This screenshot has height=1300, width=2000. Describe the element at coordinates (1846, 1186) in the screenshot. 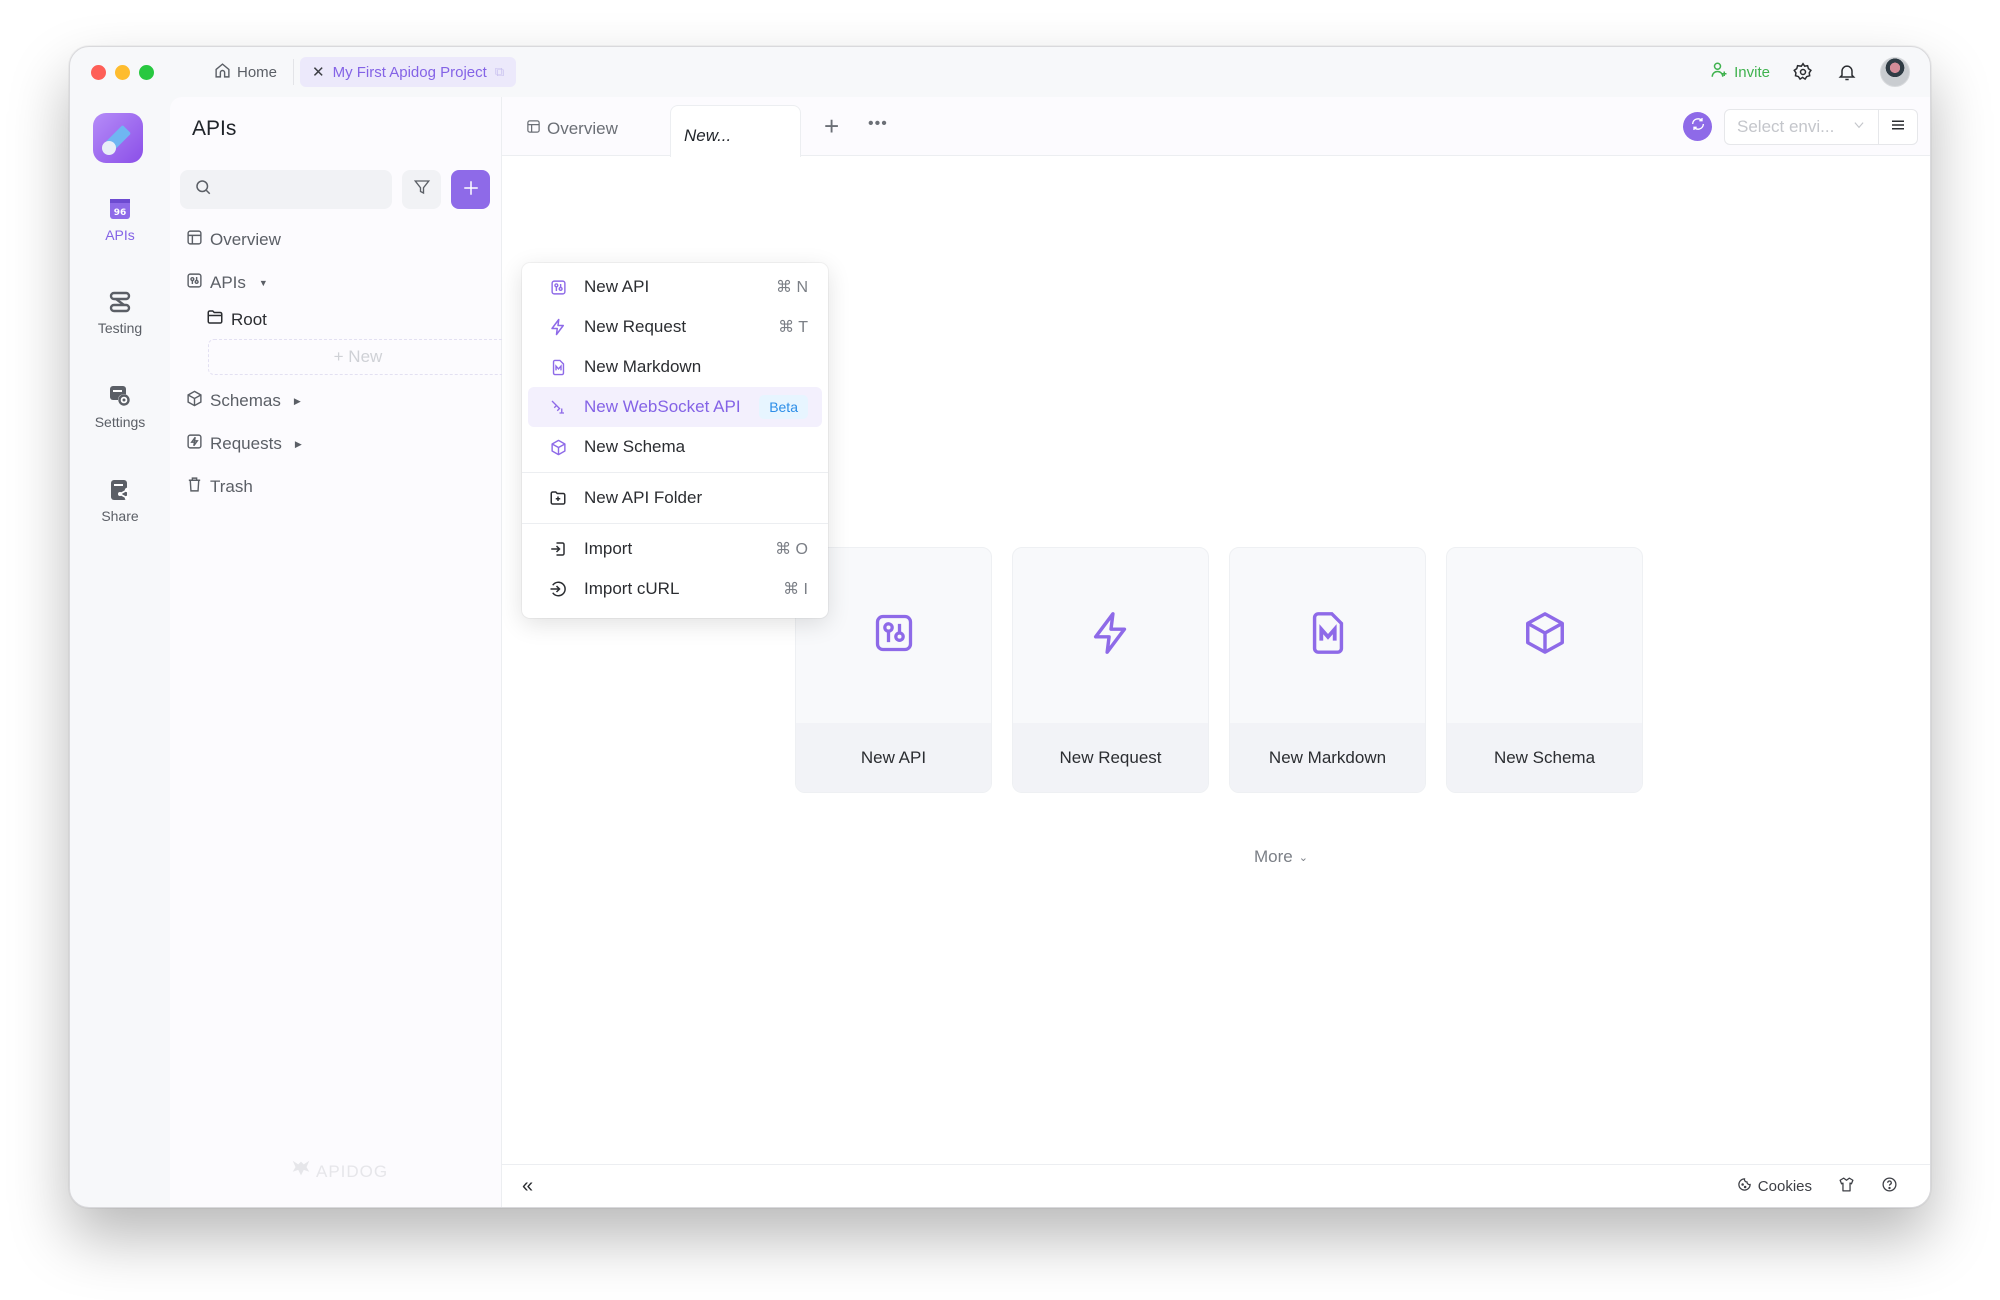

I see `shirt-icon` at that location.